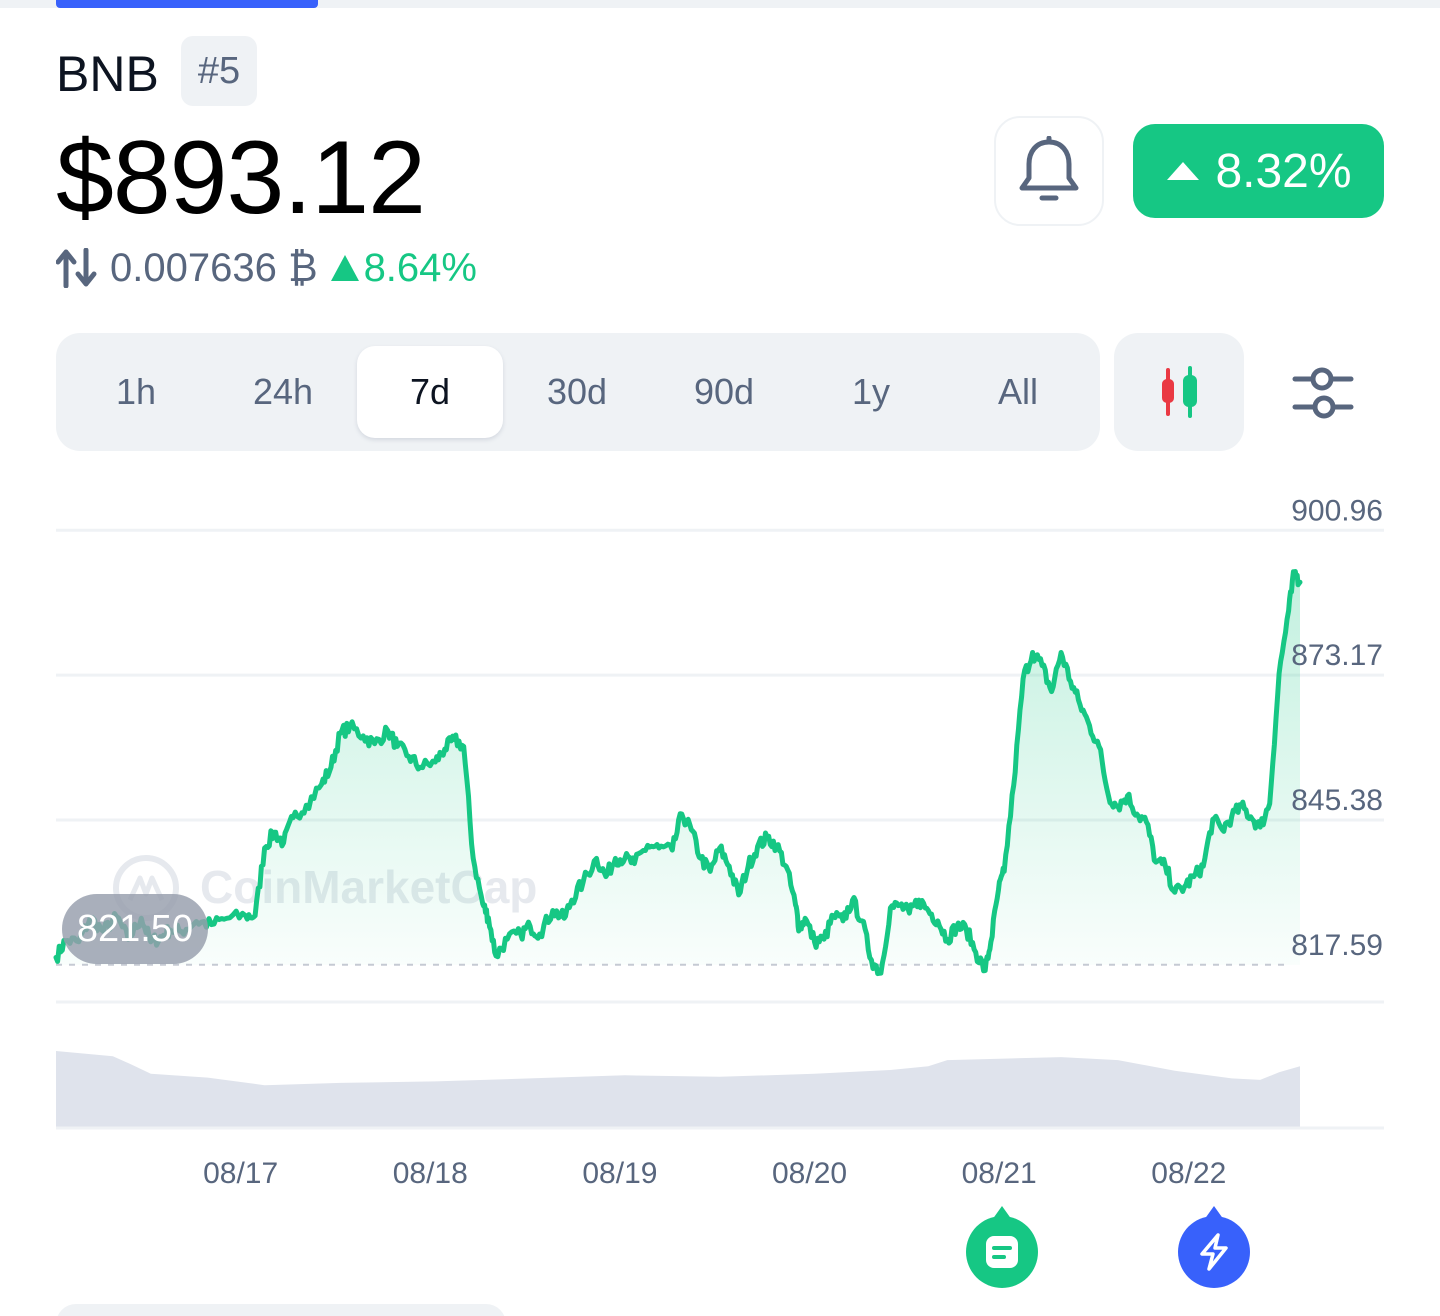 The image size is (1440, 1316). I want to click on lightning-event-marker, so click(1214, 1247).